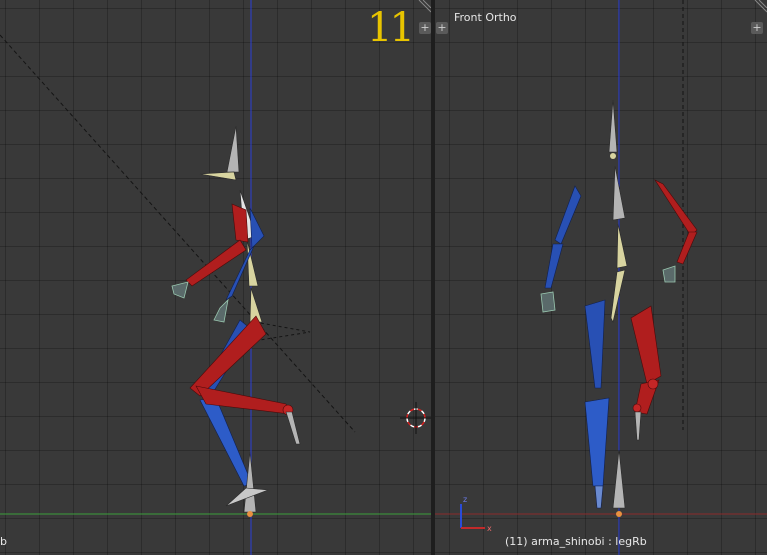 This screenshot has height=555, width=767. What do you see at coordinates (687, 248) in the screenshot?
I see `bone-forearm-right` at bounding box center [687, 248].